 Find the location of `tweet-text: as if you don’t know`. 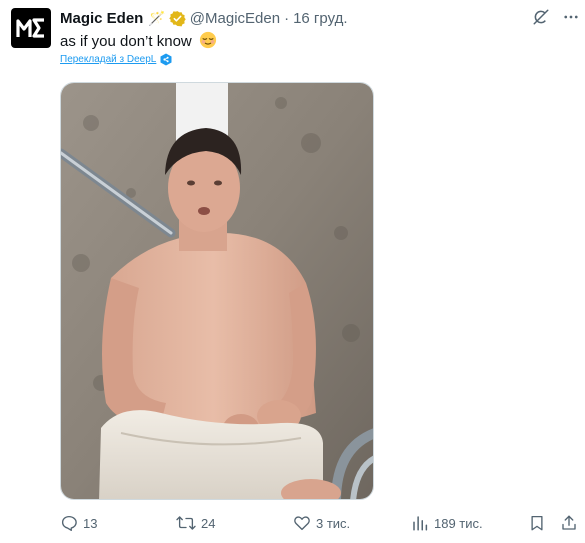

tweet-text: as if you don’t know is located at coordinates (138, 43).